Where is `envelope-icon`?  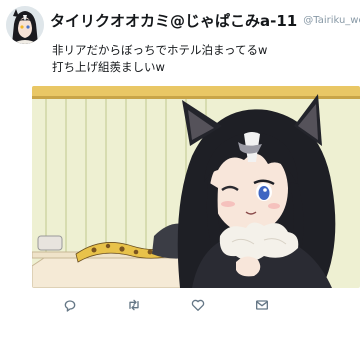
envelope-icon is located at coordinates (262, 305).